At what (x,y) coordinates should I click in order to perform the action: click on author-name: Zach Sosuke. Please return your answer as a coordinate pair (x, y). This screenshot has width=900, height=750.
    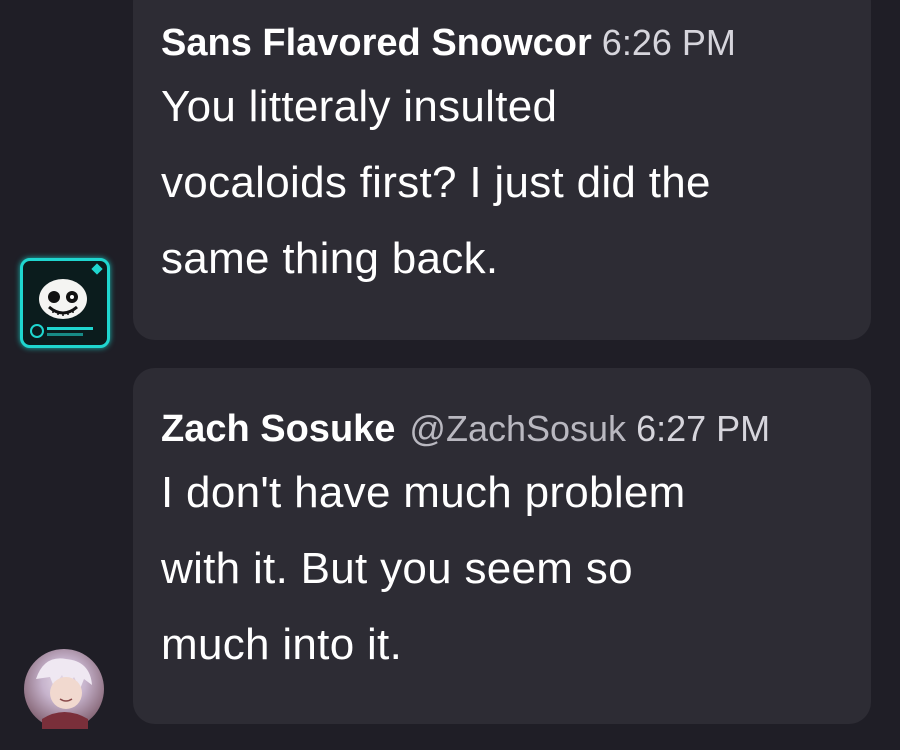
    Looking at the image, I should click on (278, 429).